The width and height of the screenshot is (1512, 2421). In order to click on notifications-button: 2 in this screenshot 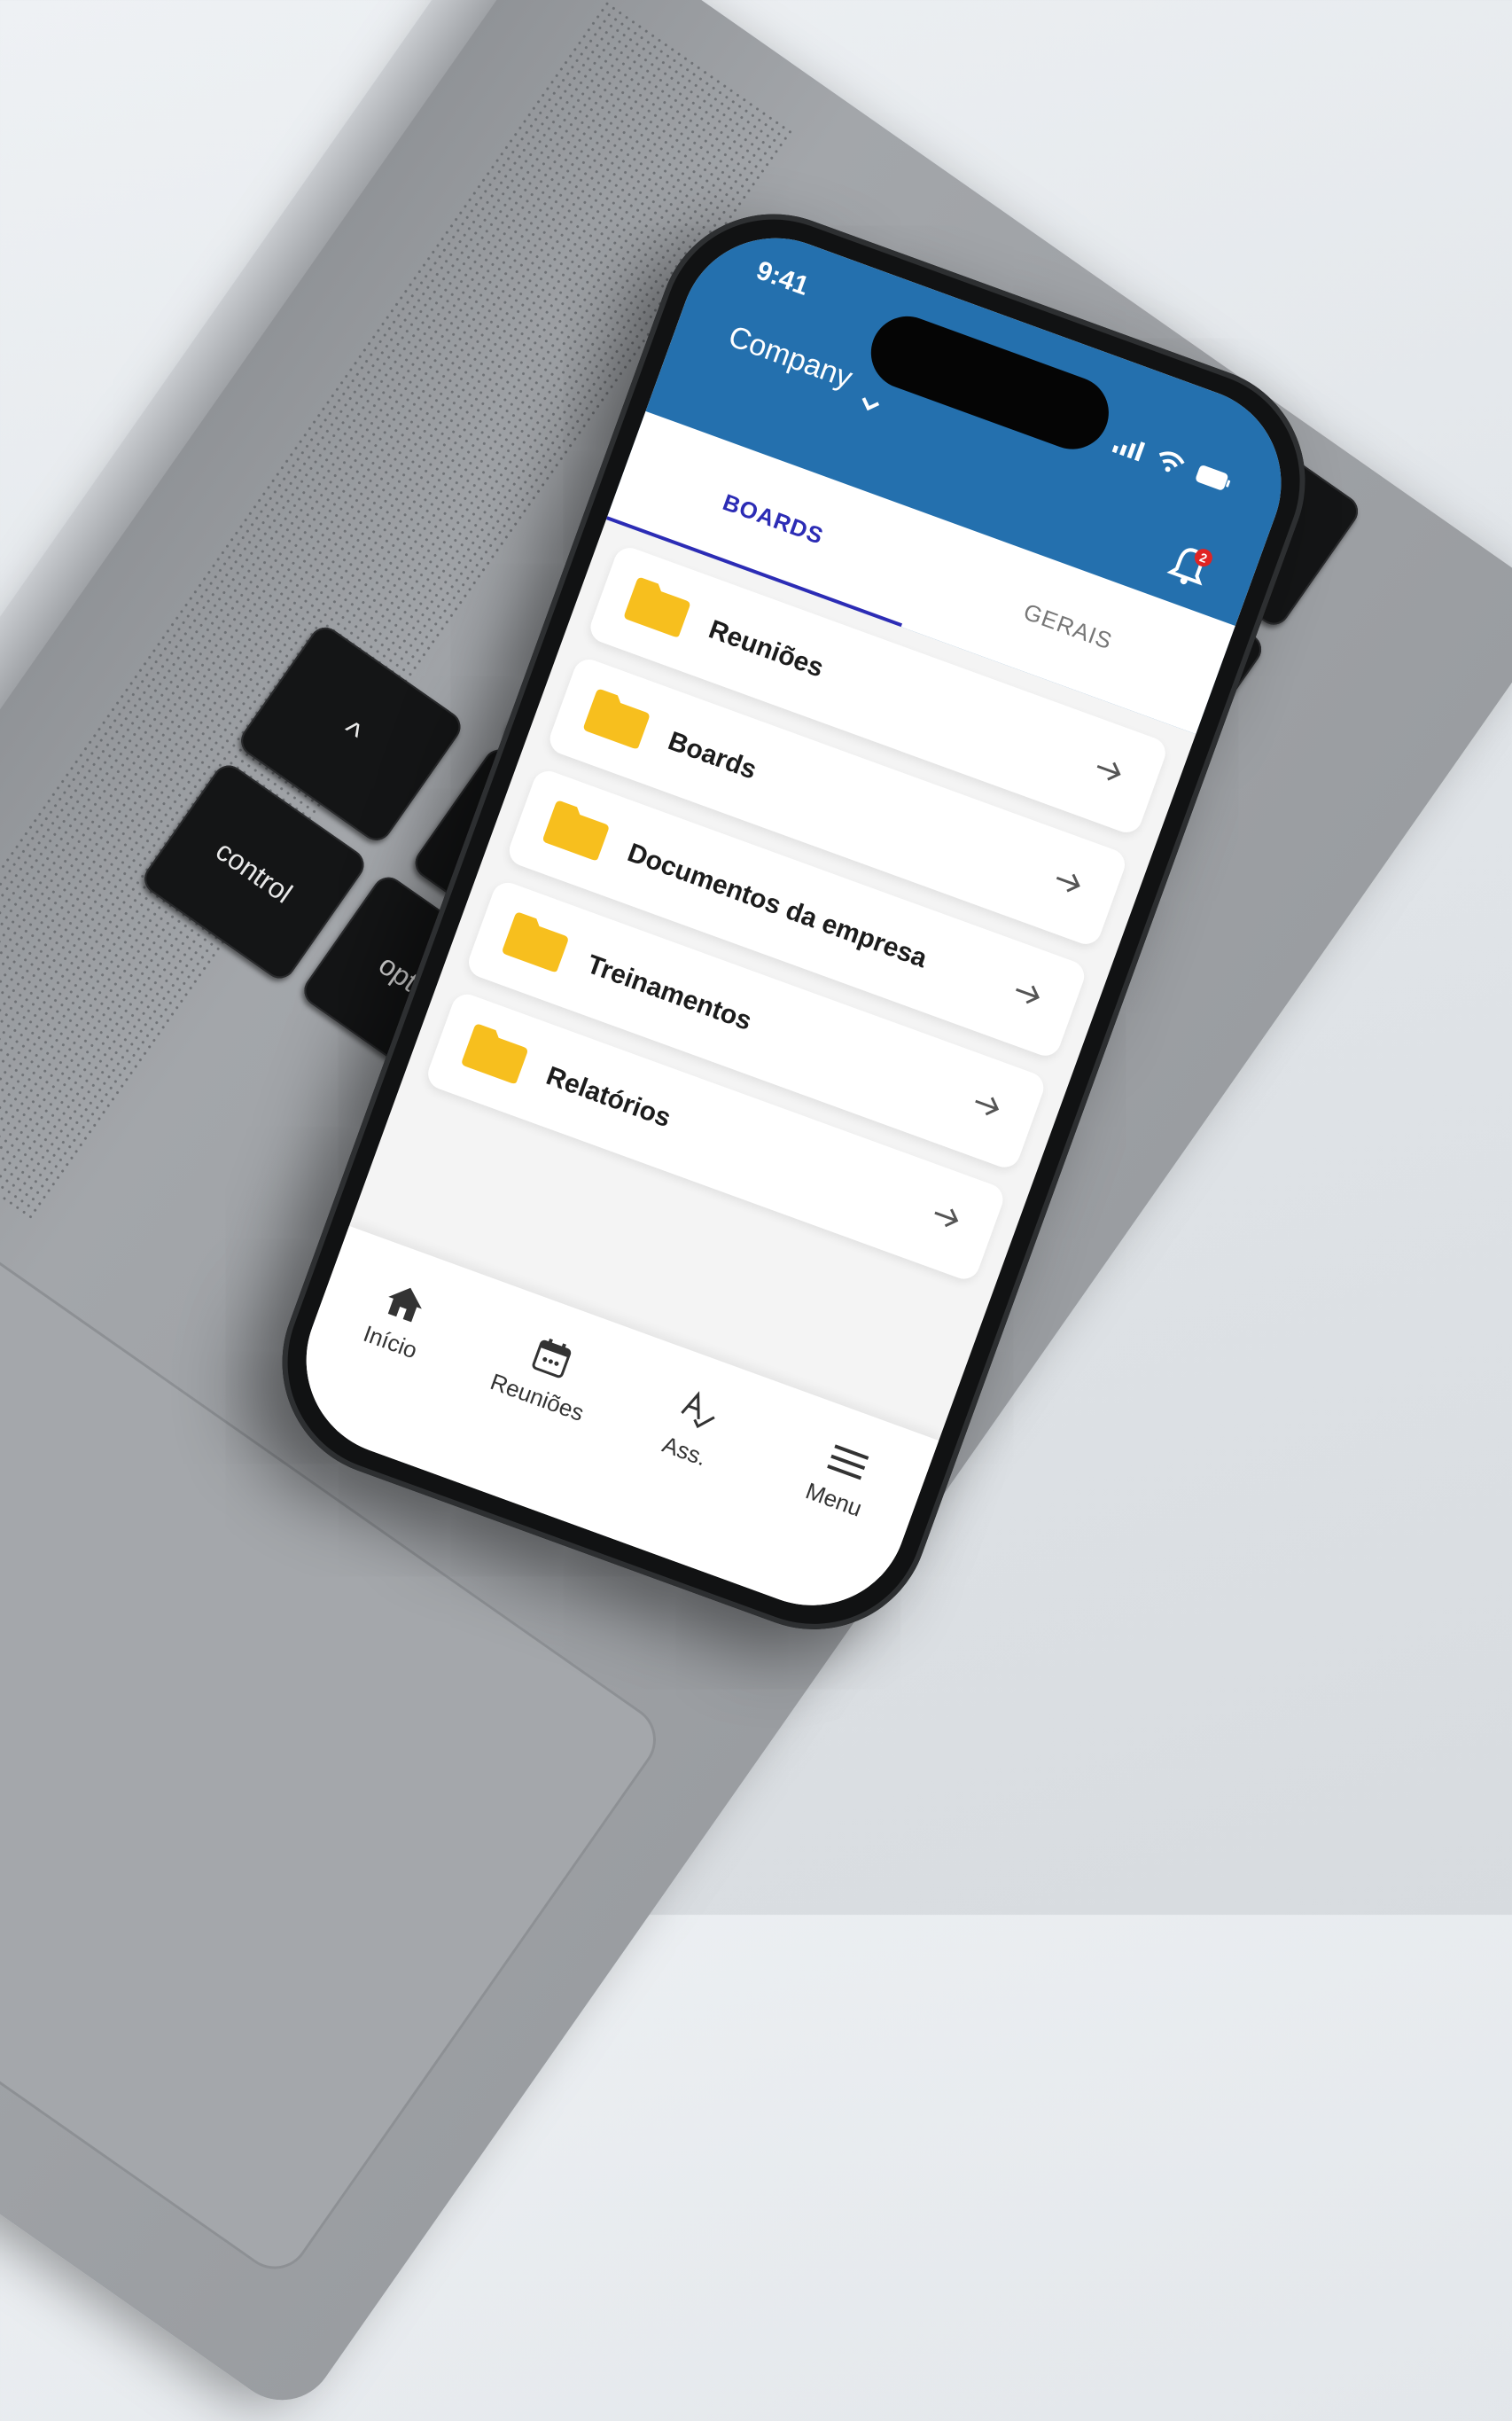, I will do `click(1188, 568)`.